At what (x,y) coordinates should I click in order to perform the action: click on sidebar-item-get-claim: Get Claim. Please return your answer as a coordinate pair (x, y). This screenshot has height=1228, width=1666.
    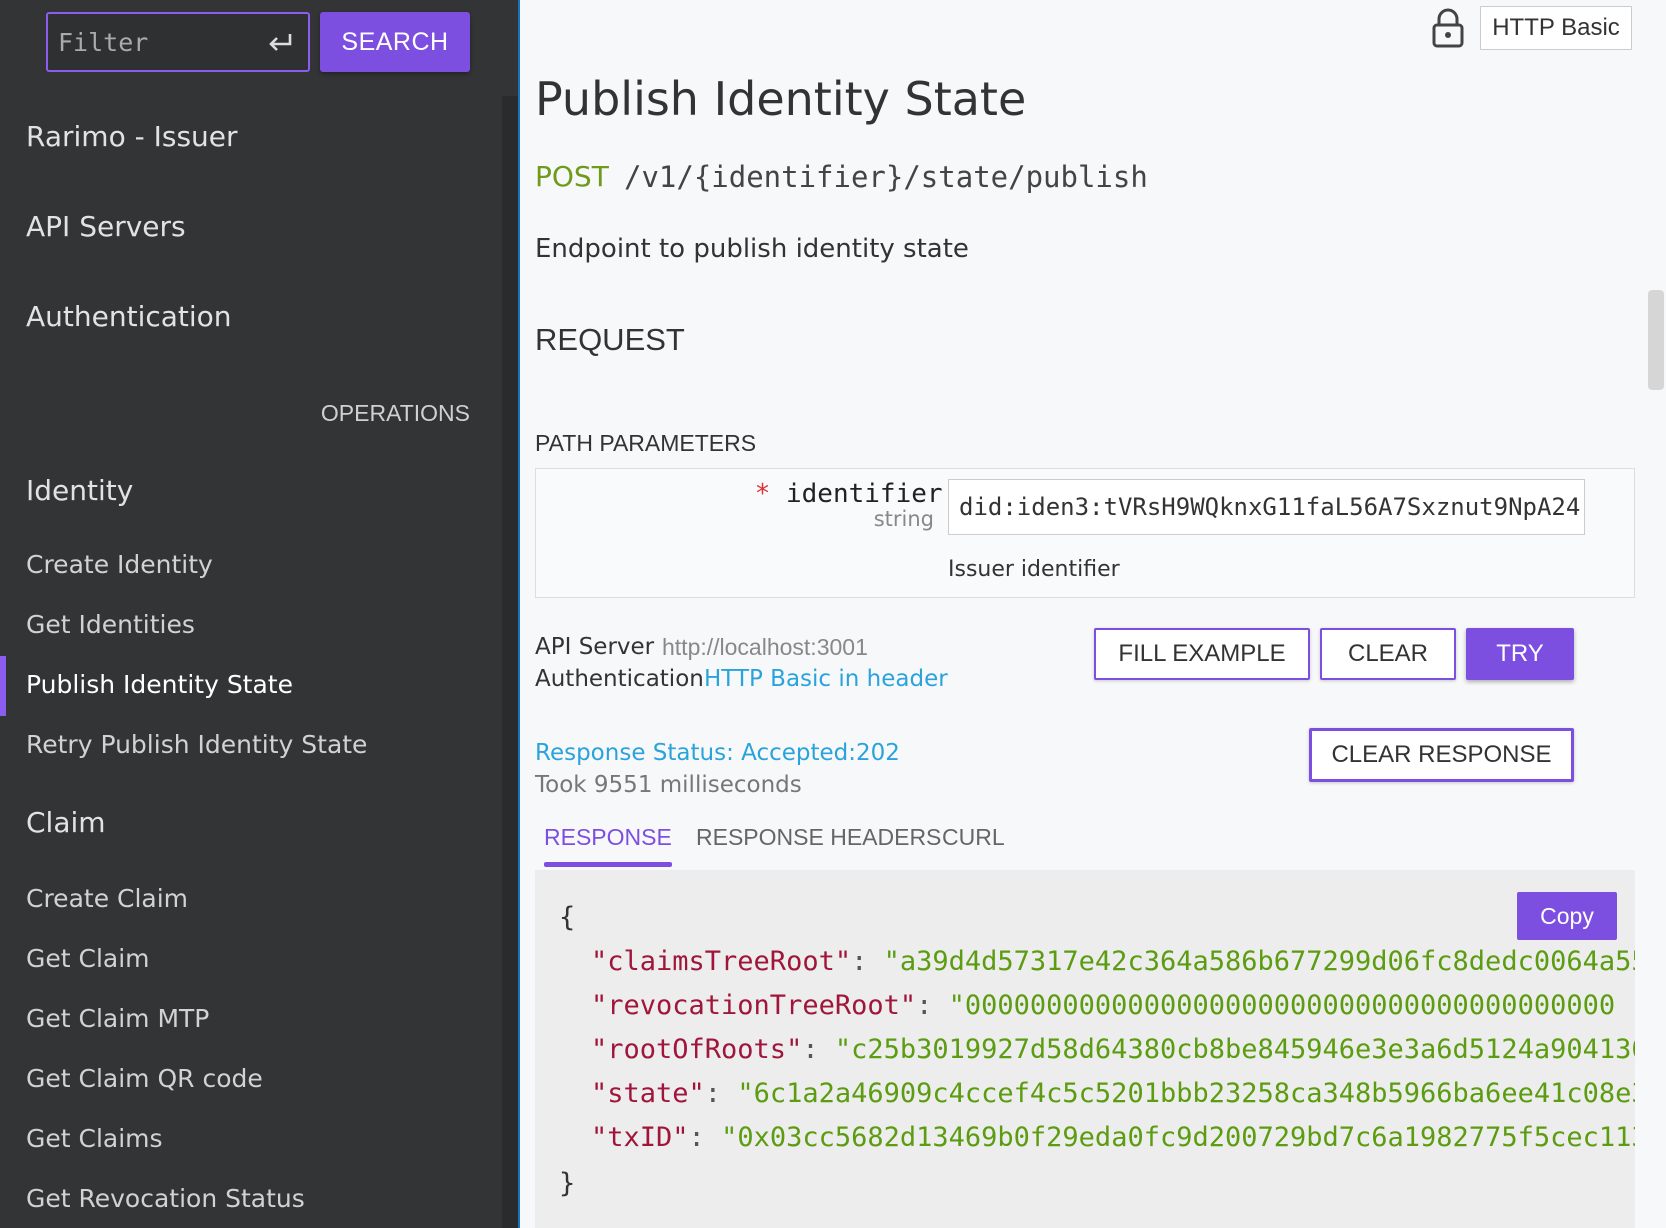
    Looking at the image, I should click on (88, 958).